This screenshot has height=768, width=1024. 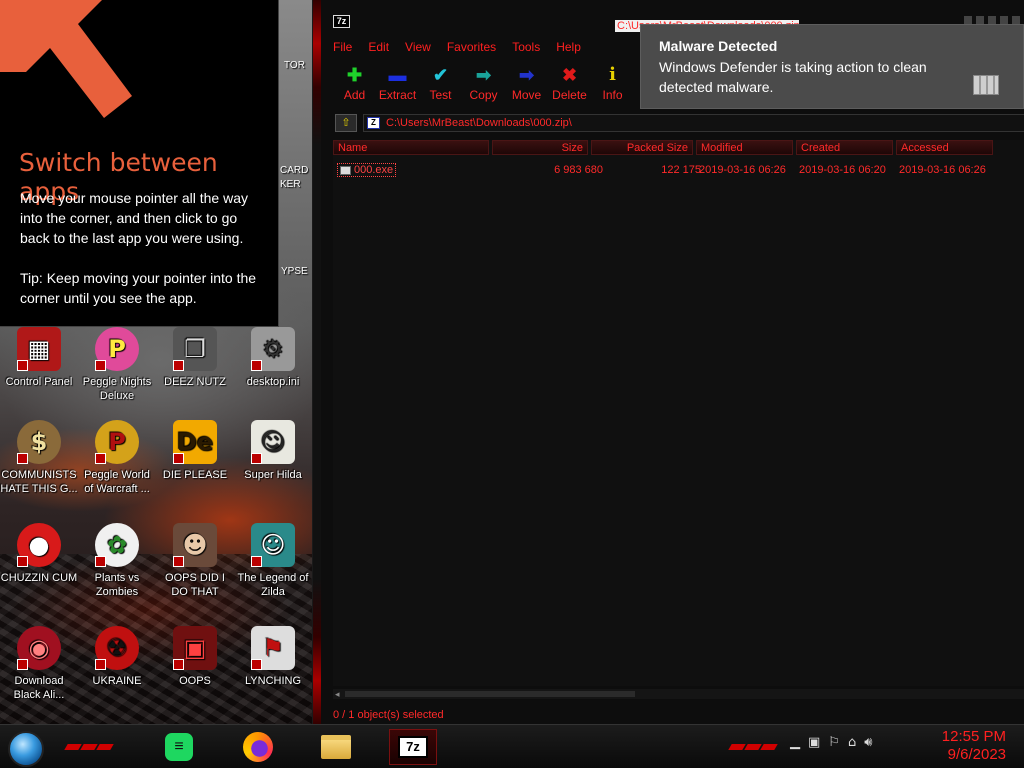 I want to click on test-button: ✔ Test, so click(x=440, y=83).